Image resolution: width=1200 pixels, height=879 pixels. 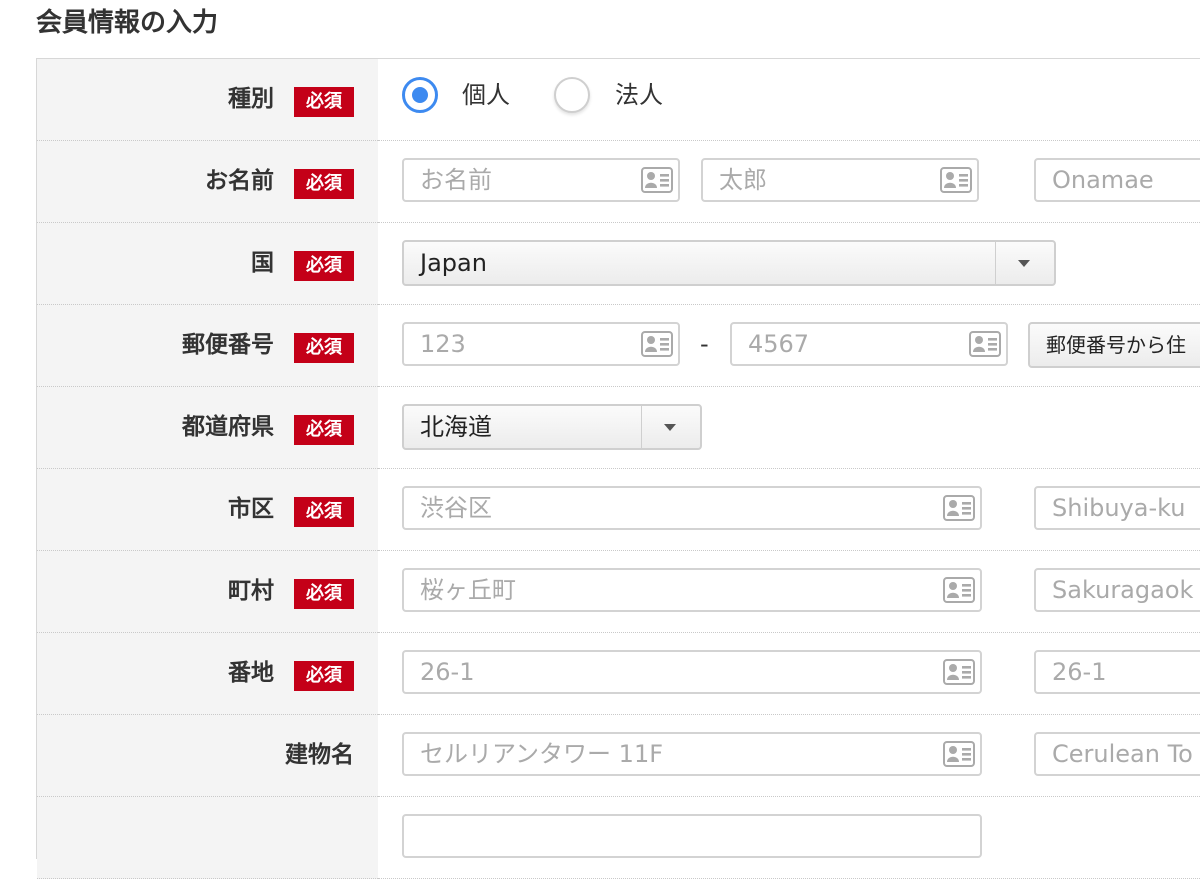 I want to click on row-next, so click(x=618, y=838).